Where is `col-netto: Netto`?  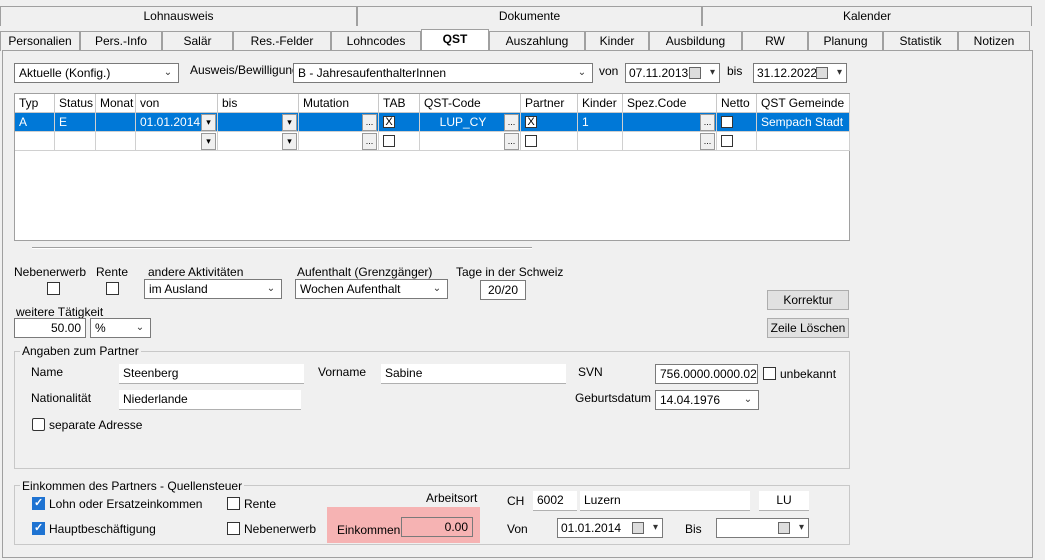 col-netto: Netto is located at coordinates (737, 103).